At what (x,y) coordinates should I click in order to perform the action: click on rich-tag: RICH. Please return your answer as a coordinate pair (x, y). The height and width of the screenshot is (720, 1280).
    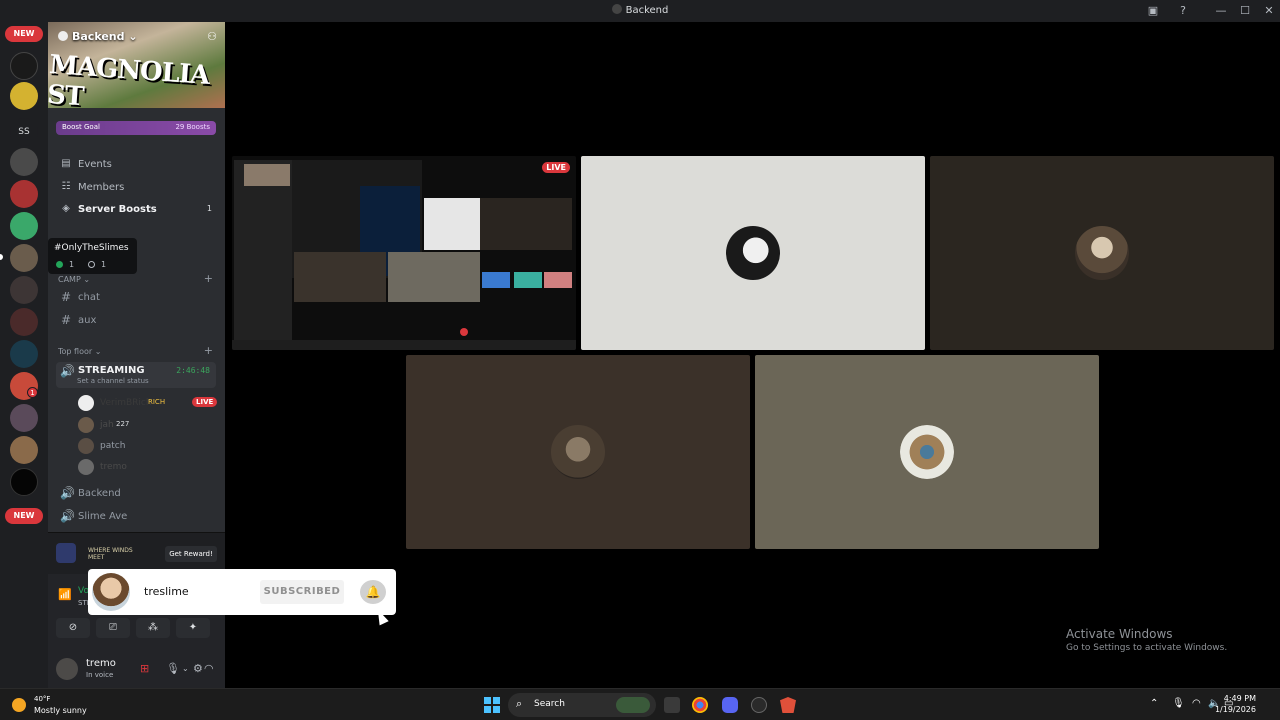
    Looking at the image, I should click on (157, 402).